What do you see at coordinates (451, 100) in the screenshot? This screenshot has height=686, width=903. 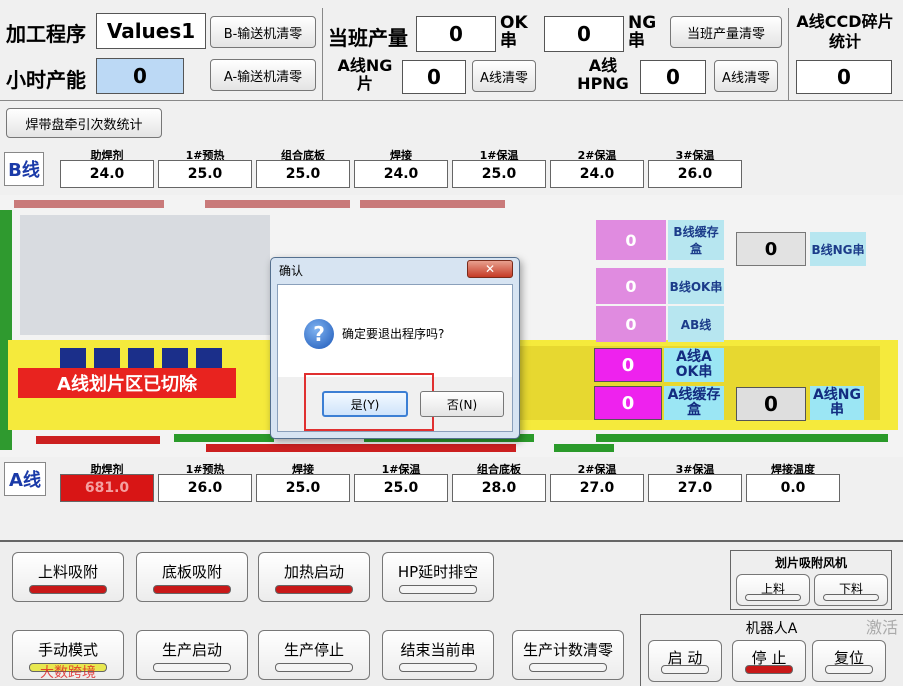 I see `header-bottom-line` at bounding box center [451, 100].